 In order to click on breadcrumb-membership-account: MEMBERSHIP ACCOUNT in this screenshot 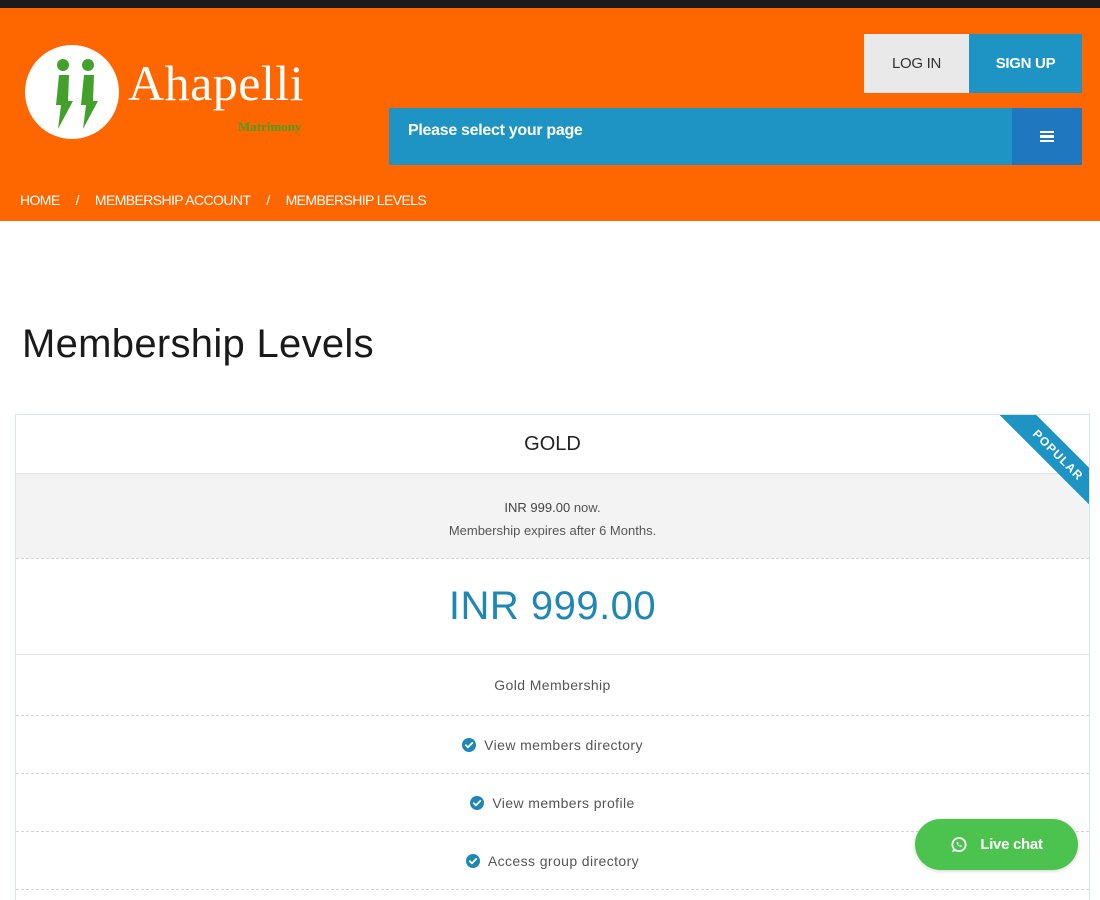, I will do `click(173, 200)`.